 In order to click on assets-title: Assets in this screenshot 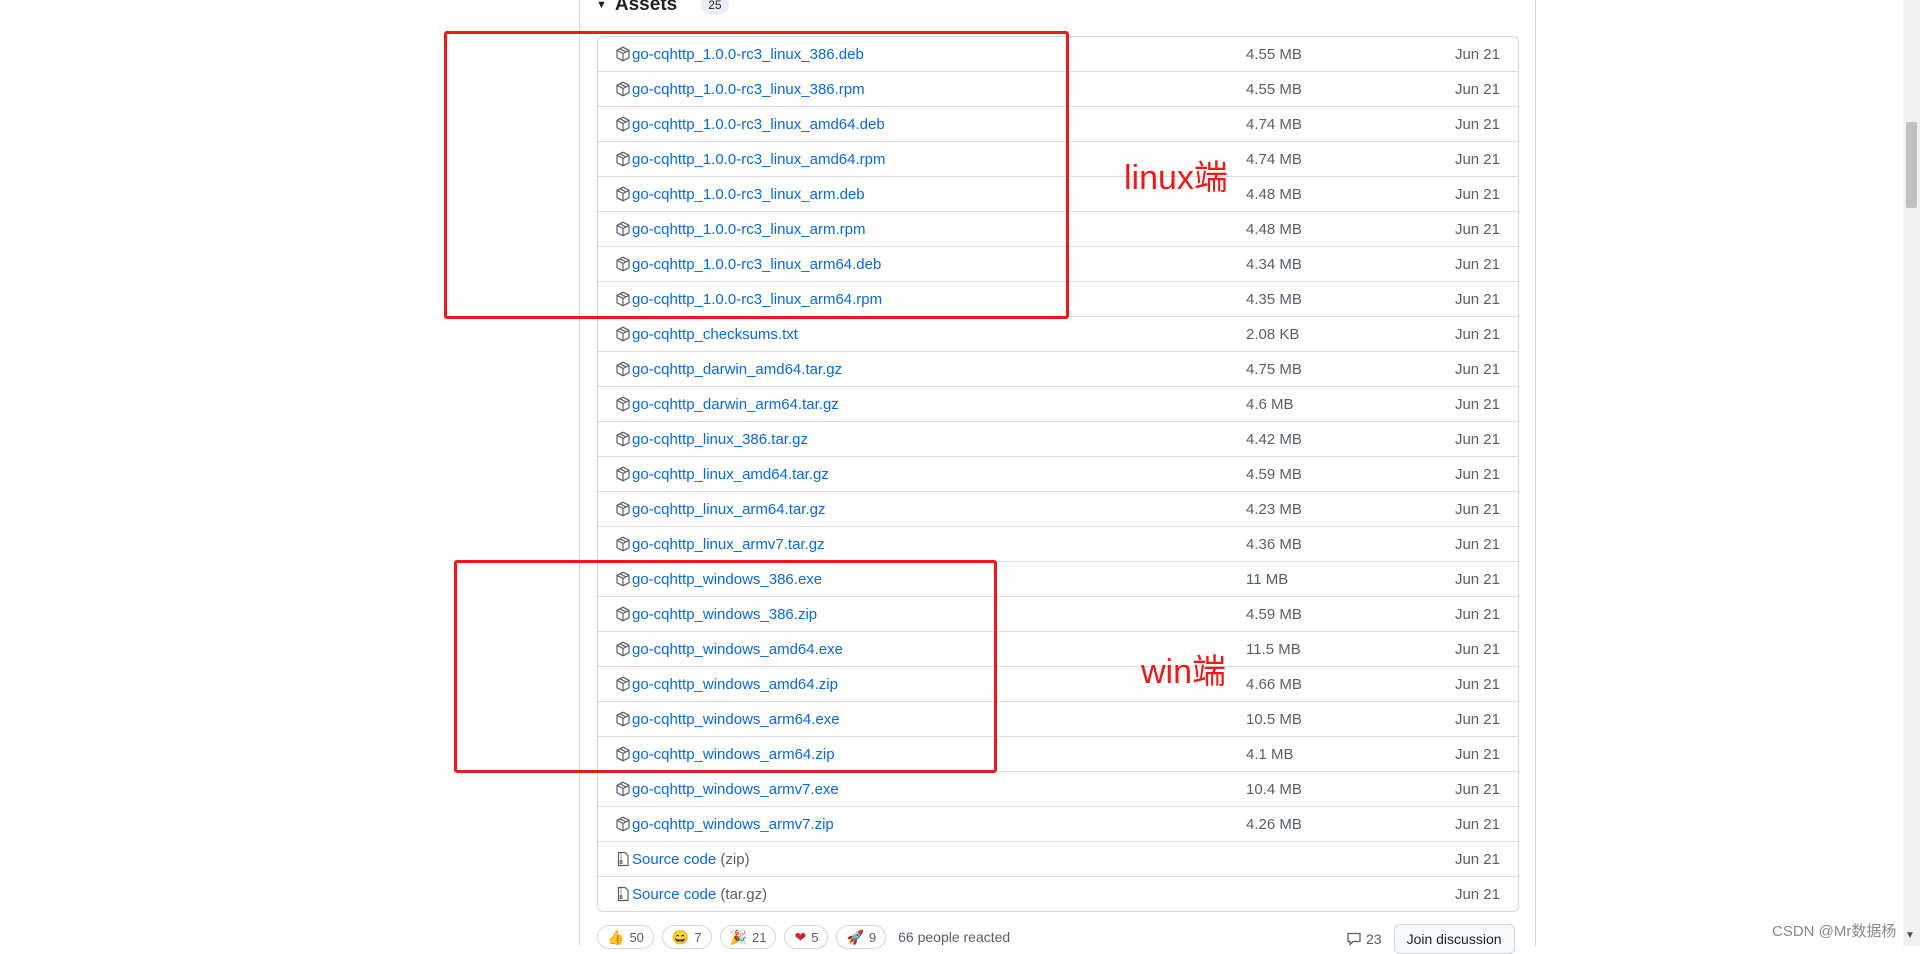, I will do `click(646, 7)`.